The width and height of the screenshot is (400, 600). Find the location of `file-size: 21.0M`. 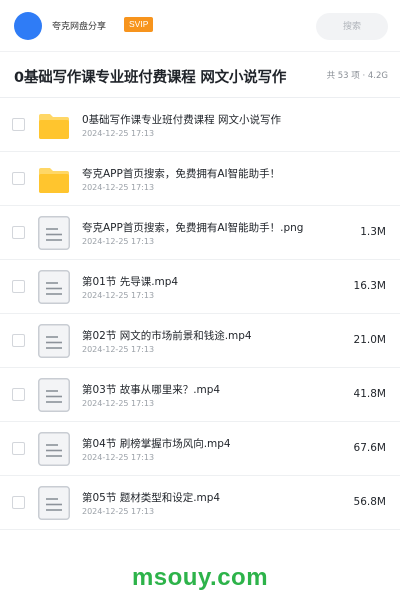

file-size: 21.0M is located at coordinates (369, 340).